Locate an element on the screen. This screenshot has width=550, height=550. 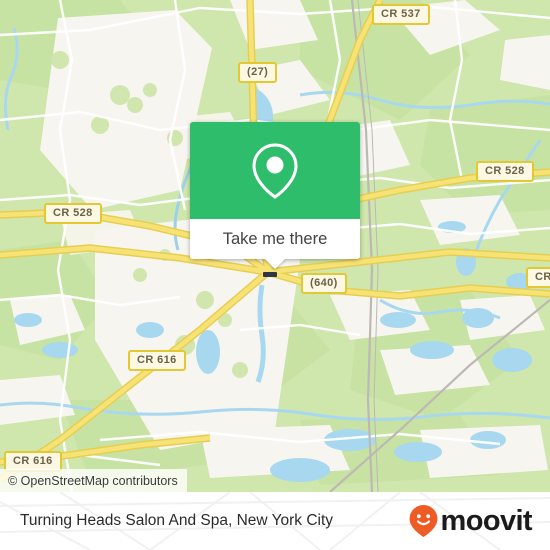
callout-header is located at coordinates (275, 170).